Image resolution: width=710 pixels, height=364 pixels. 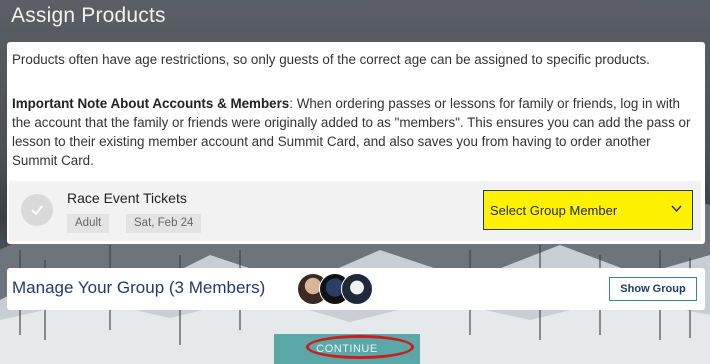 What do you see at coordinates (653, 289) in the screenshot?
I see `show-group-button: Show Group` at bounding box center [653, 289].